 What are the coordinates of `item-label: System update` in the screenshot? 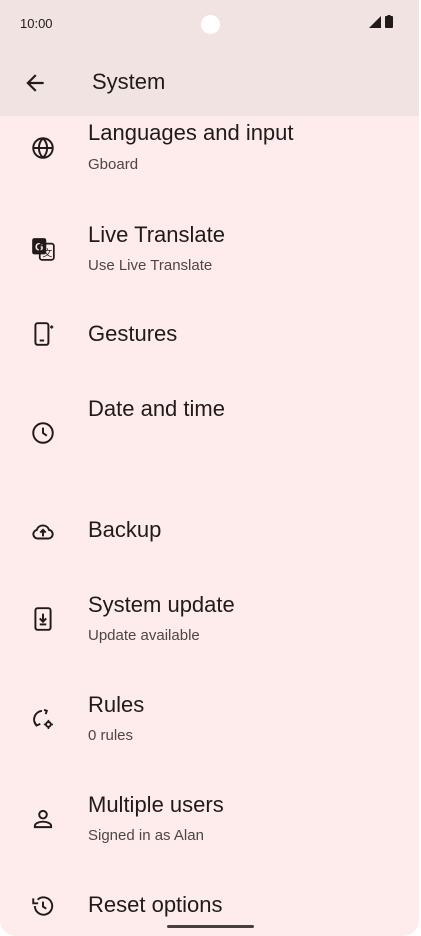 It's located at (161, 604).